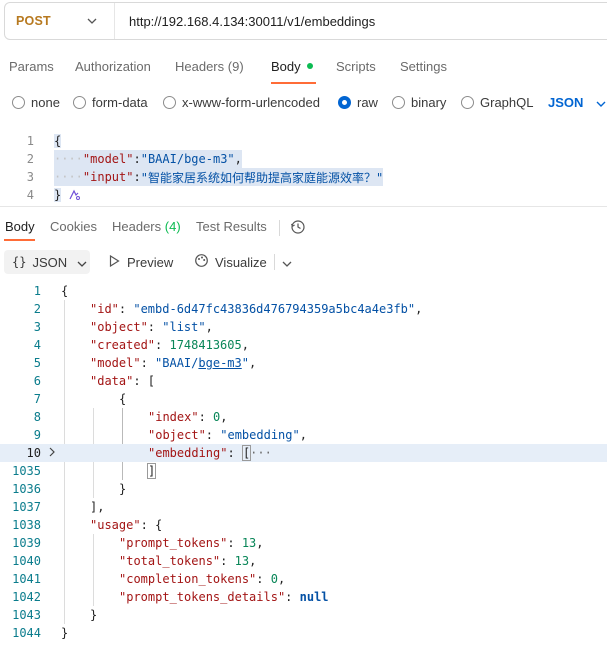  Describe the element at coordinates (37, 435) in the screenshot. I see `line-number: 9` at that location.